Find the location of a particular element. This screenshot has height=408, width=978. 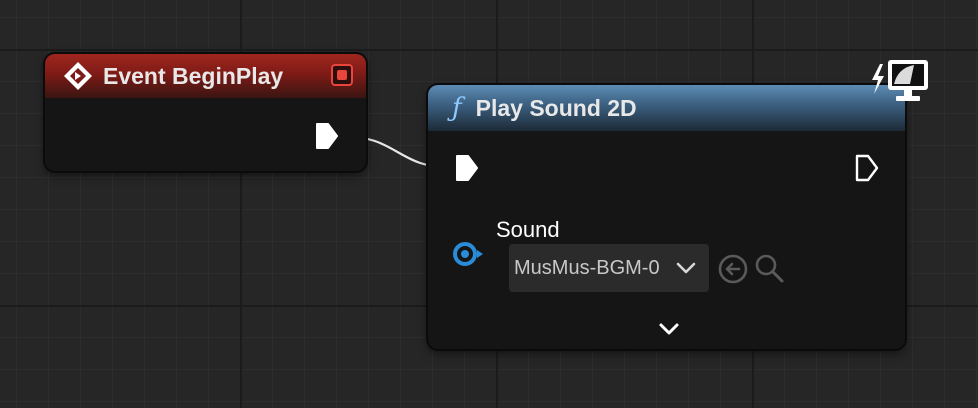

sound-asset-value: MusMus-BGM-0 is located at coordinates (587, 267).